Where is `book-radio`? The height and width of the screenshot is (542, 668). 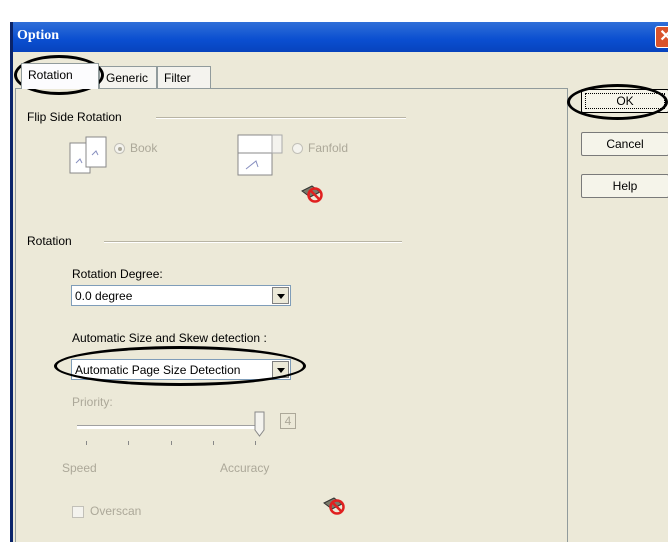 book-radio is located at coordinates (119, 148).